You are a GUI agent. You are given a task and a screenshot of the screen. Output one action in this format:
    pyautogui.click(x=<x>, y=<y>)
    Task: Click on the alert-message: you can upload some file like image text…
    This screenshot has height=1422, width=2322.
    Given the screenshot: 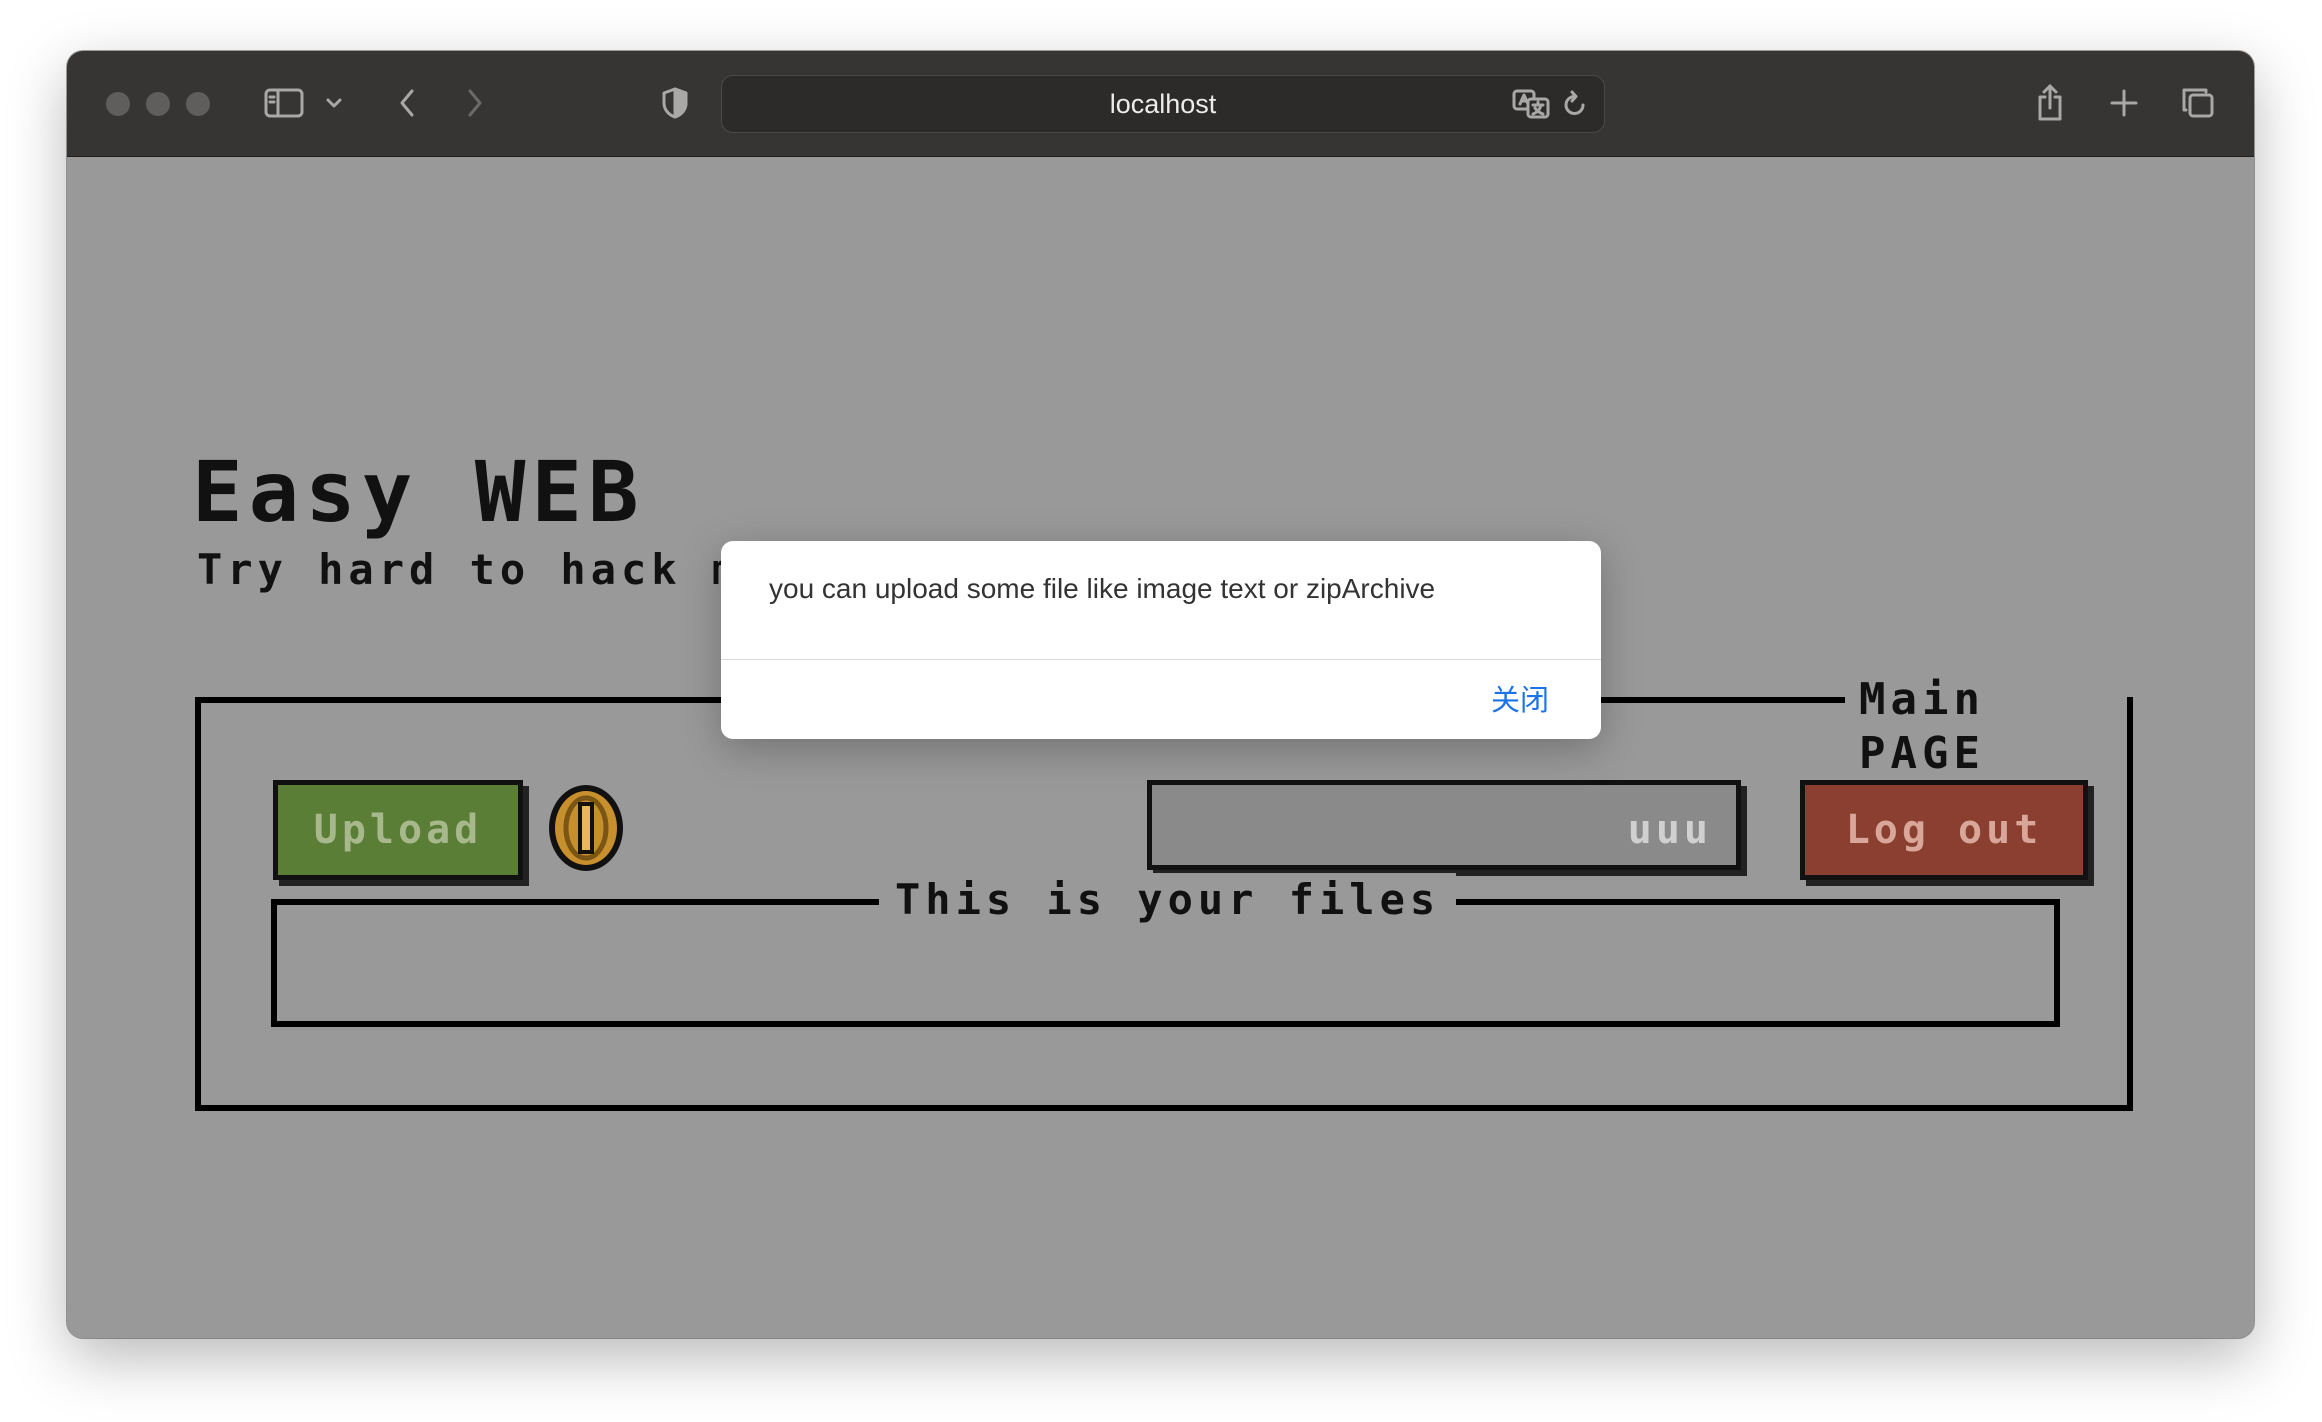 What is the action you would take?
    pyautogui.click(x=1102, y=588)
    